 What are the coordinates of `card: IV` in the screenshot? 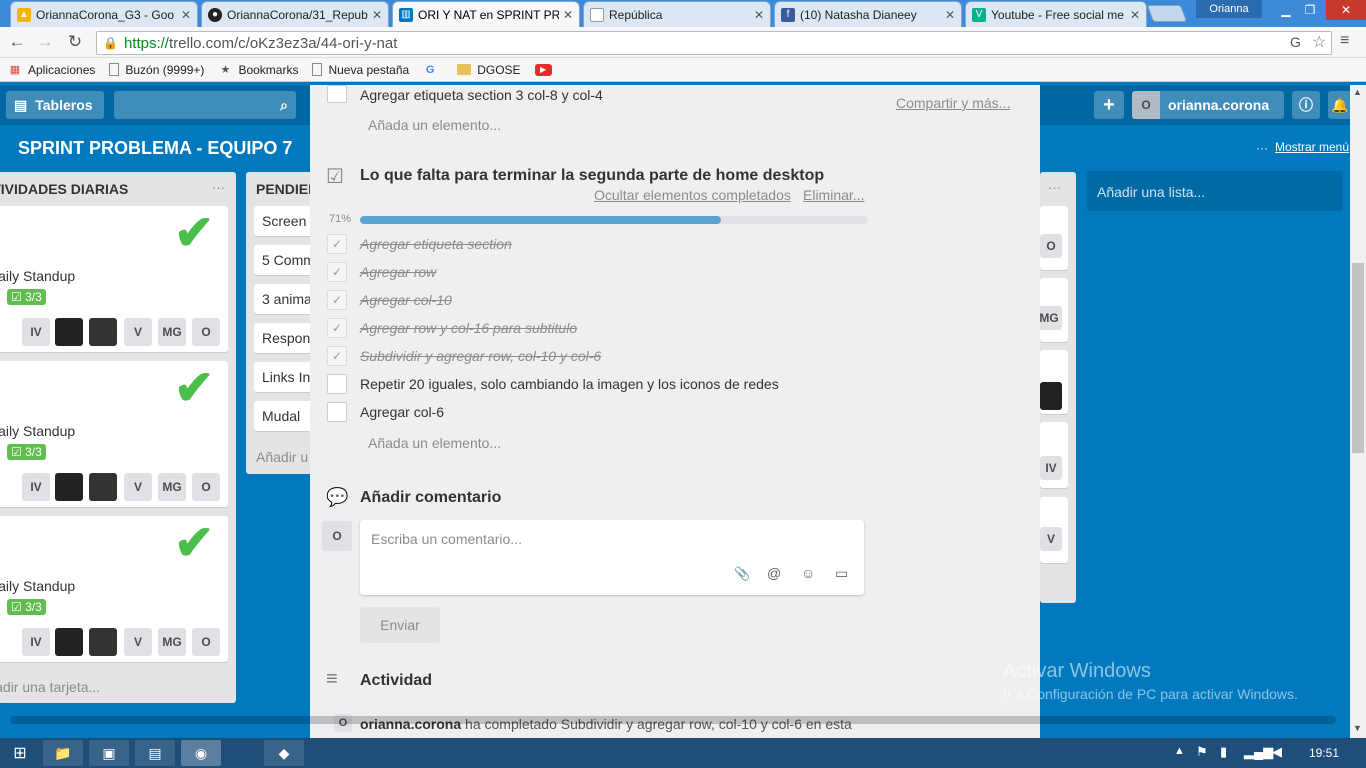 It's located at (1054, 455).